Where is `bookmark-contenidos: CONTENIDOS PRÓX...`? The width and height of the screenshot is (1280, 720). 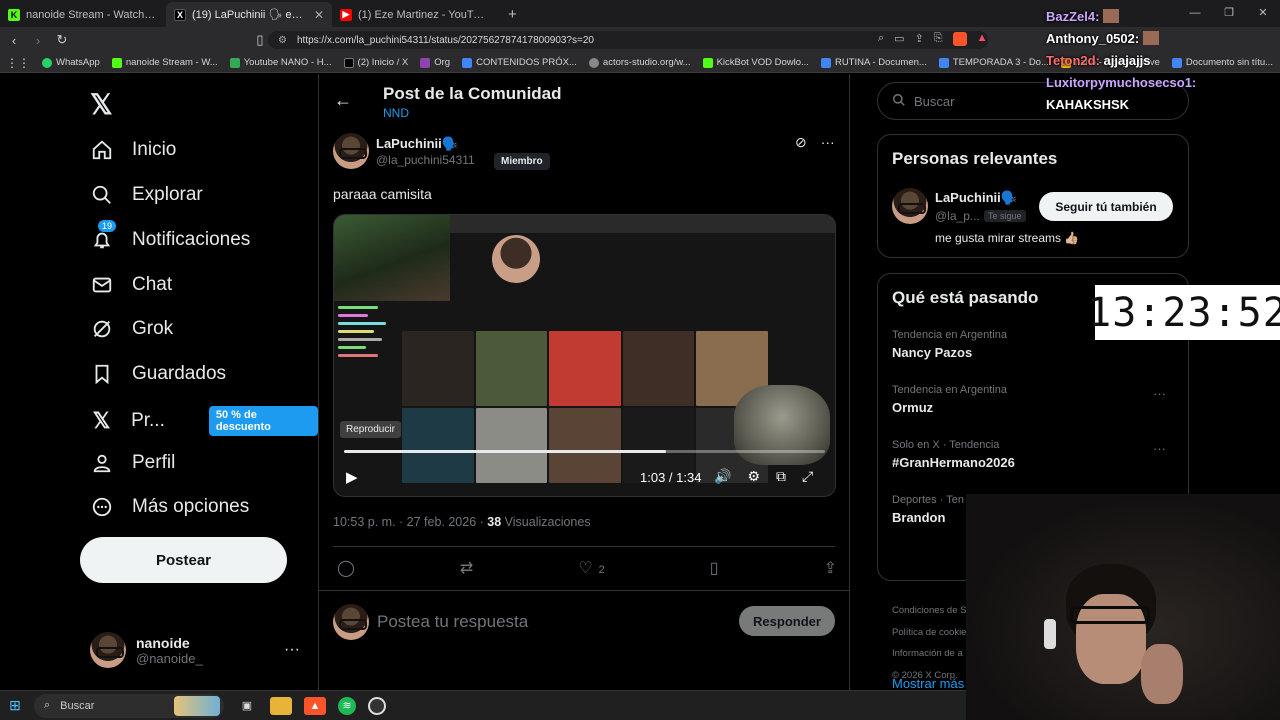
bookmark-contenidos: CONTENIDOS PRÓX... is located at coordinates (519, 62).